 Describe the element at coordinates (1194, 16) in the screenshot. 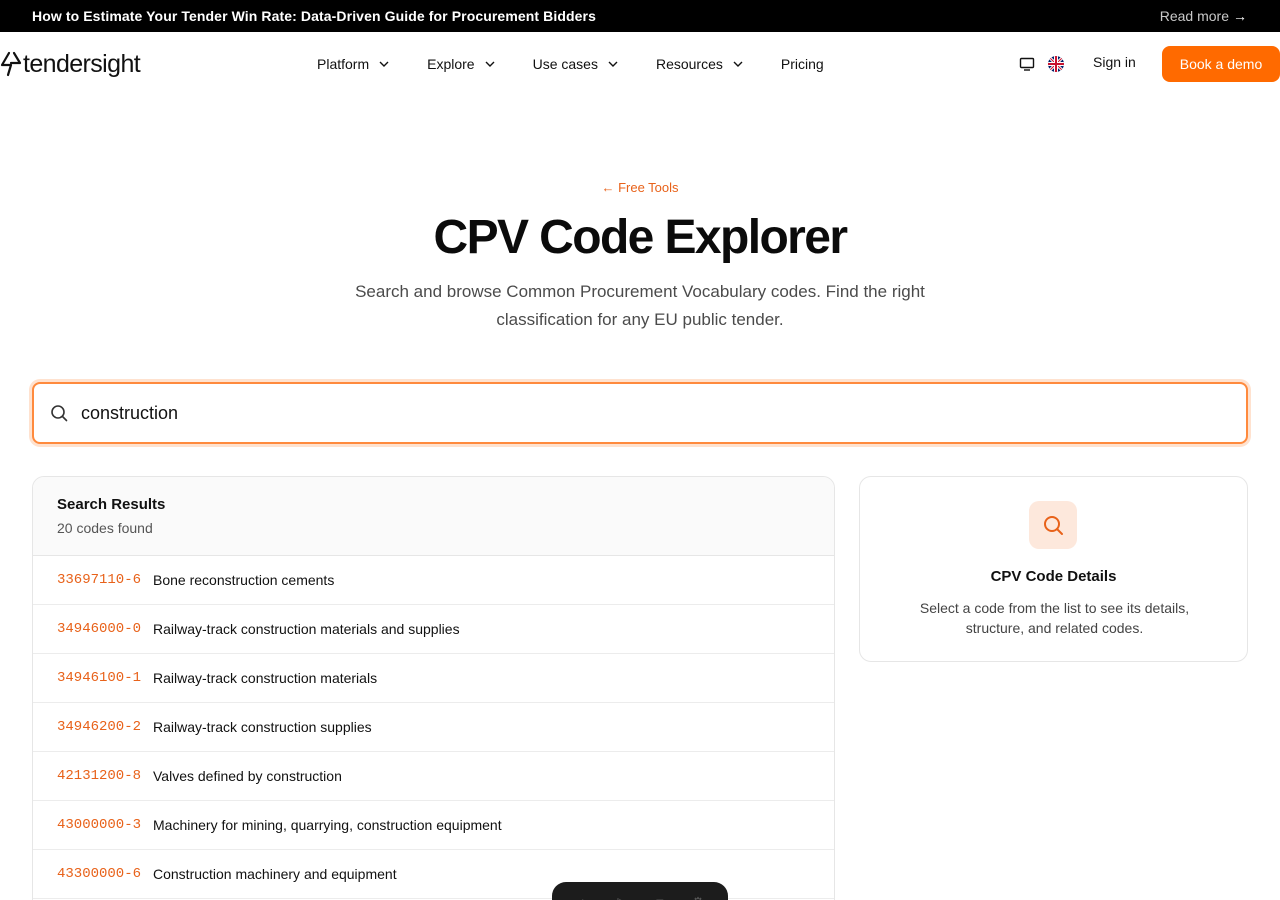

I see `read-more-label: Read more` at that location.